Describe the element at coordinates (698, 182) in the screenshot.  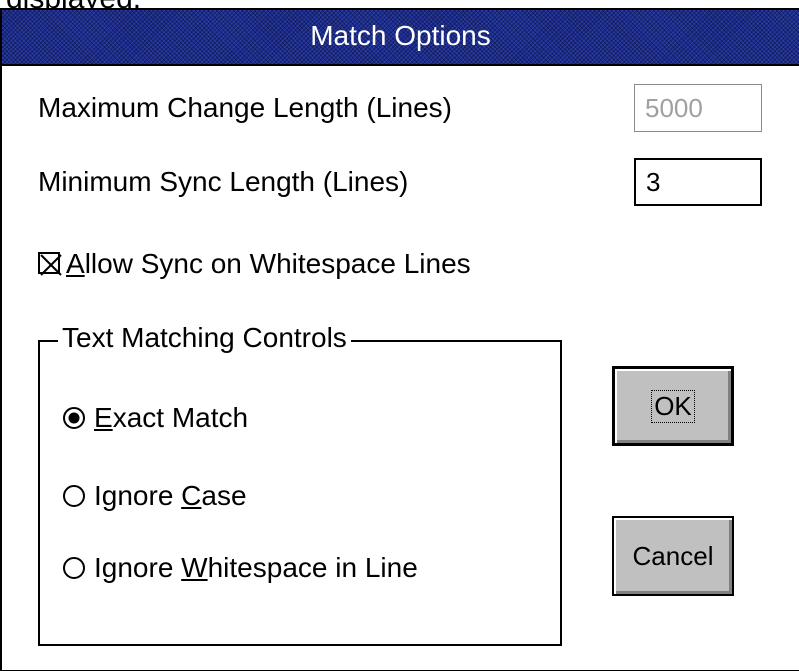
I see `min-sync-field: 3` at that location.